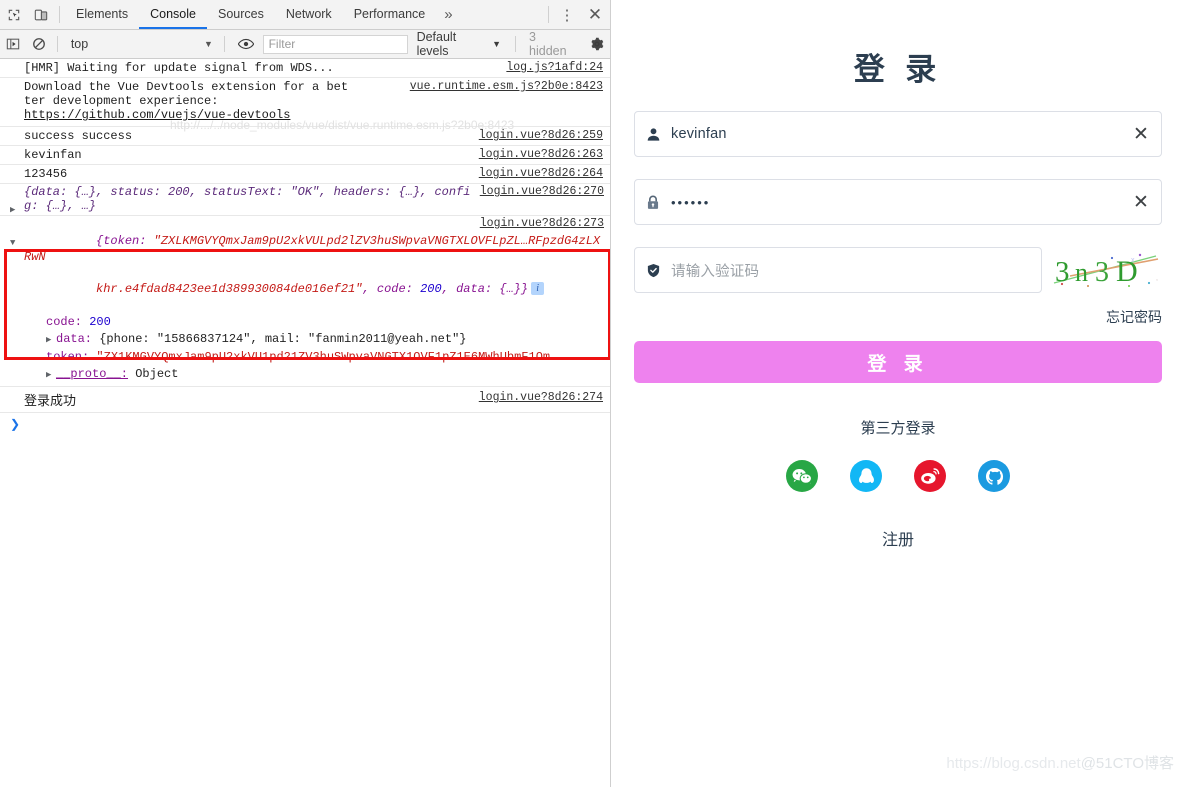  I want to click on execution-context-select: top ▼, so click(141, 44).